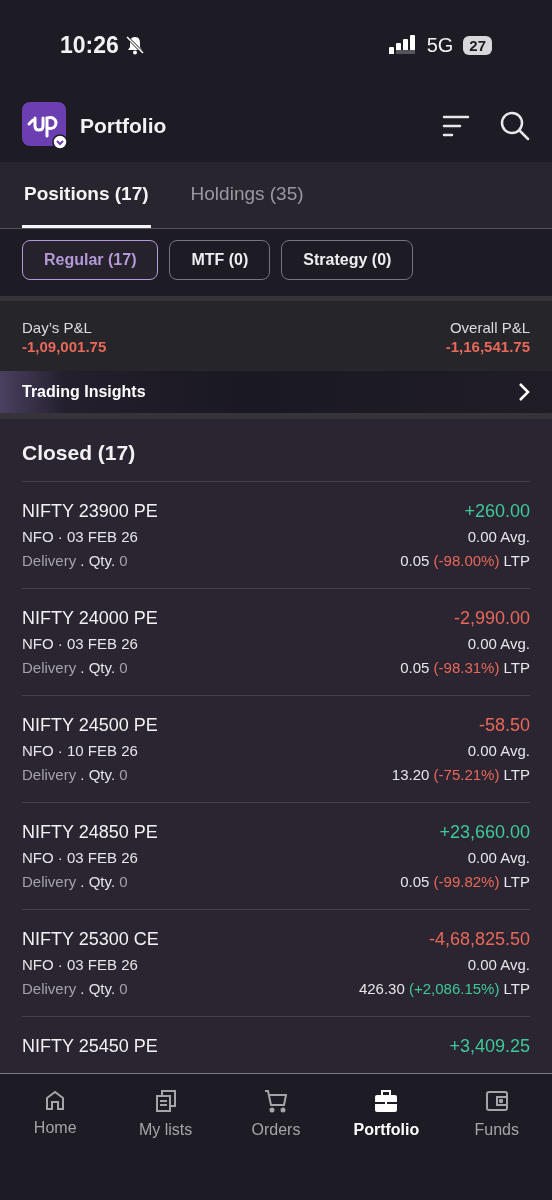 The image size is (552, 1200). What do you see at coordinates (497, 511) in the screenshot?
I see `pnl-value: +260.00` at bounding box center [497, 511].